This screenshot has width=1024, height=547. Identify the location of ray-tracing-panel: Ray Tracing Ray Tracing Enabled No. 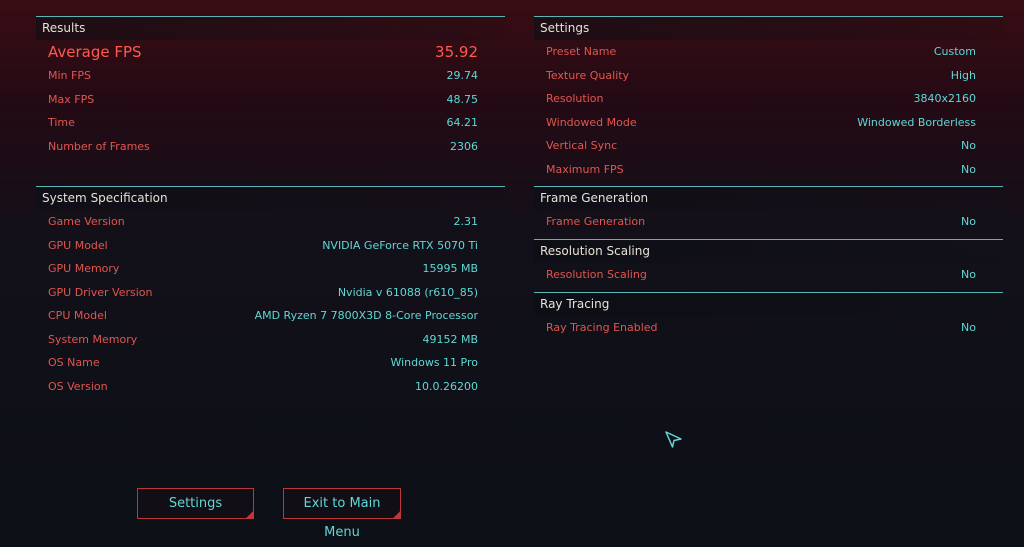
(768, 316).